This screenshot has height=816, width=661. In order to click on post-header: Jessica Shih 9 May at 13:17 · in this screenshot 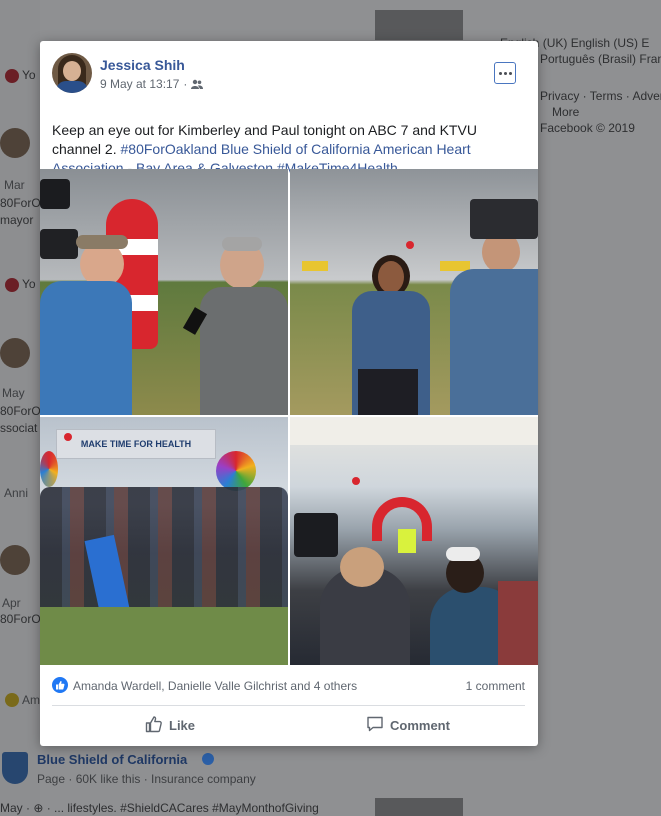, I will do `click(287, 75)`.